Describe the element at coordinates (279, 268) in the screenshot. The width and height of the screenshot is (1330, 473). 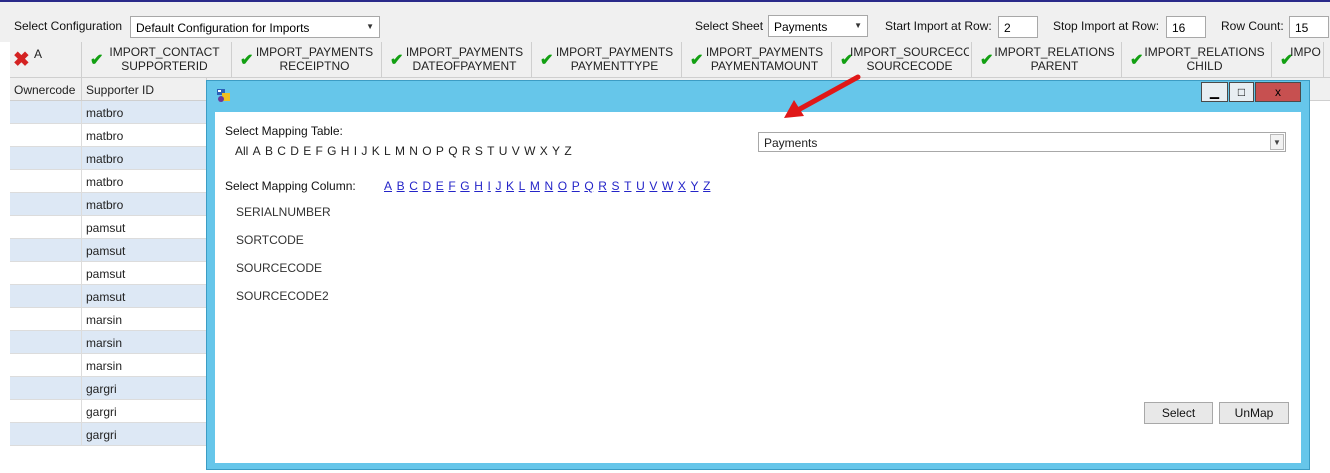
I see `mapping-column-item: SOURCECODE` at that location.